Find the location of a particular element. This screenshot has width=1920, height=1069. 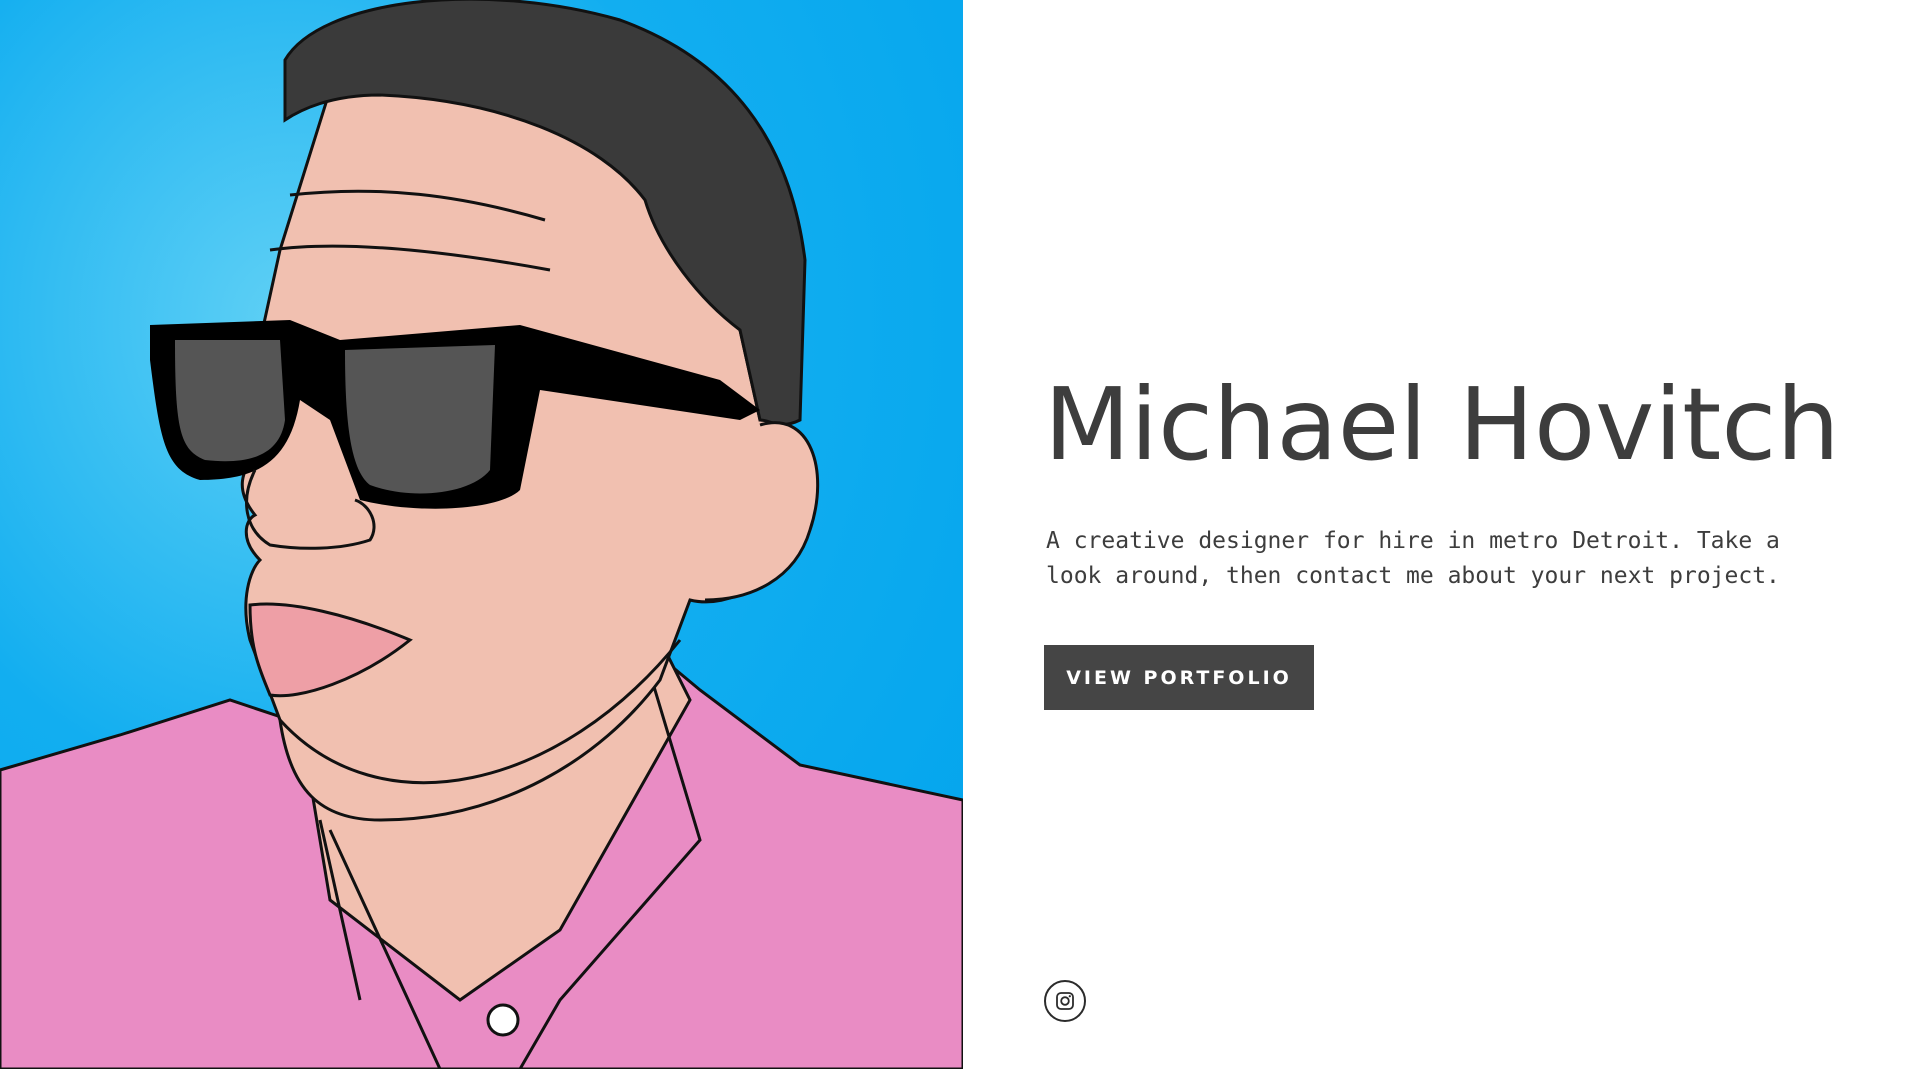

instagram-link is located at coordinates (1065, 1001).